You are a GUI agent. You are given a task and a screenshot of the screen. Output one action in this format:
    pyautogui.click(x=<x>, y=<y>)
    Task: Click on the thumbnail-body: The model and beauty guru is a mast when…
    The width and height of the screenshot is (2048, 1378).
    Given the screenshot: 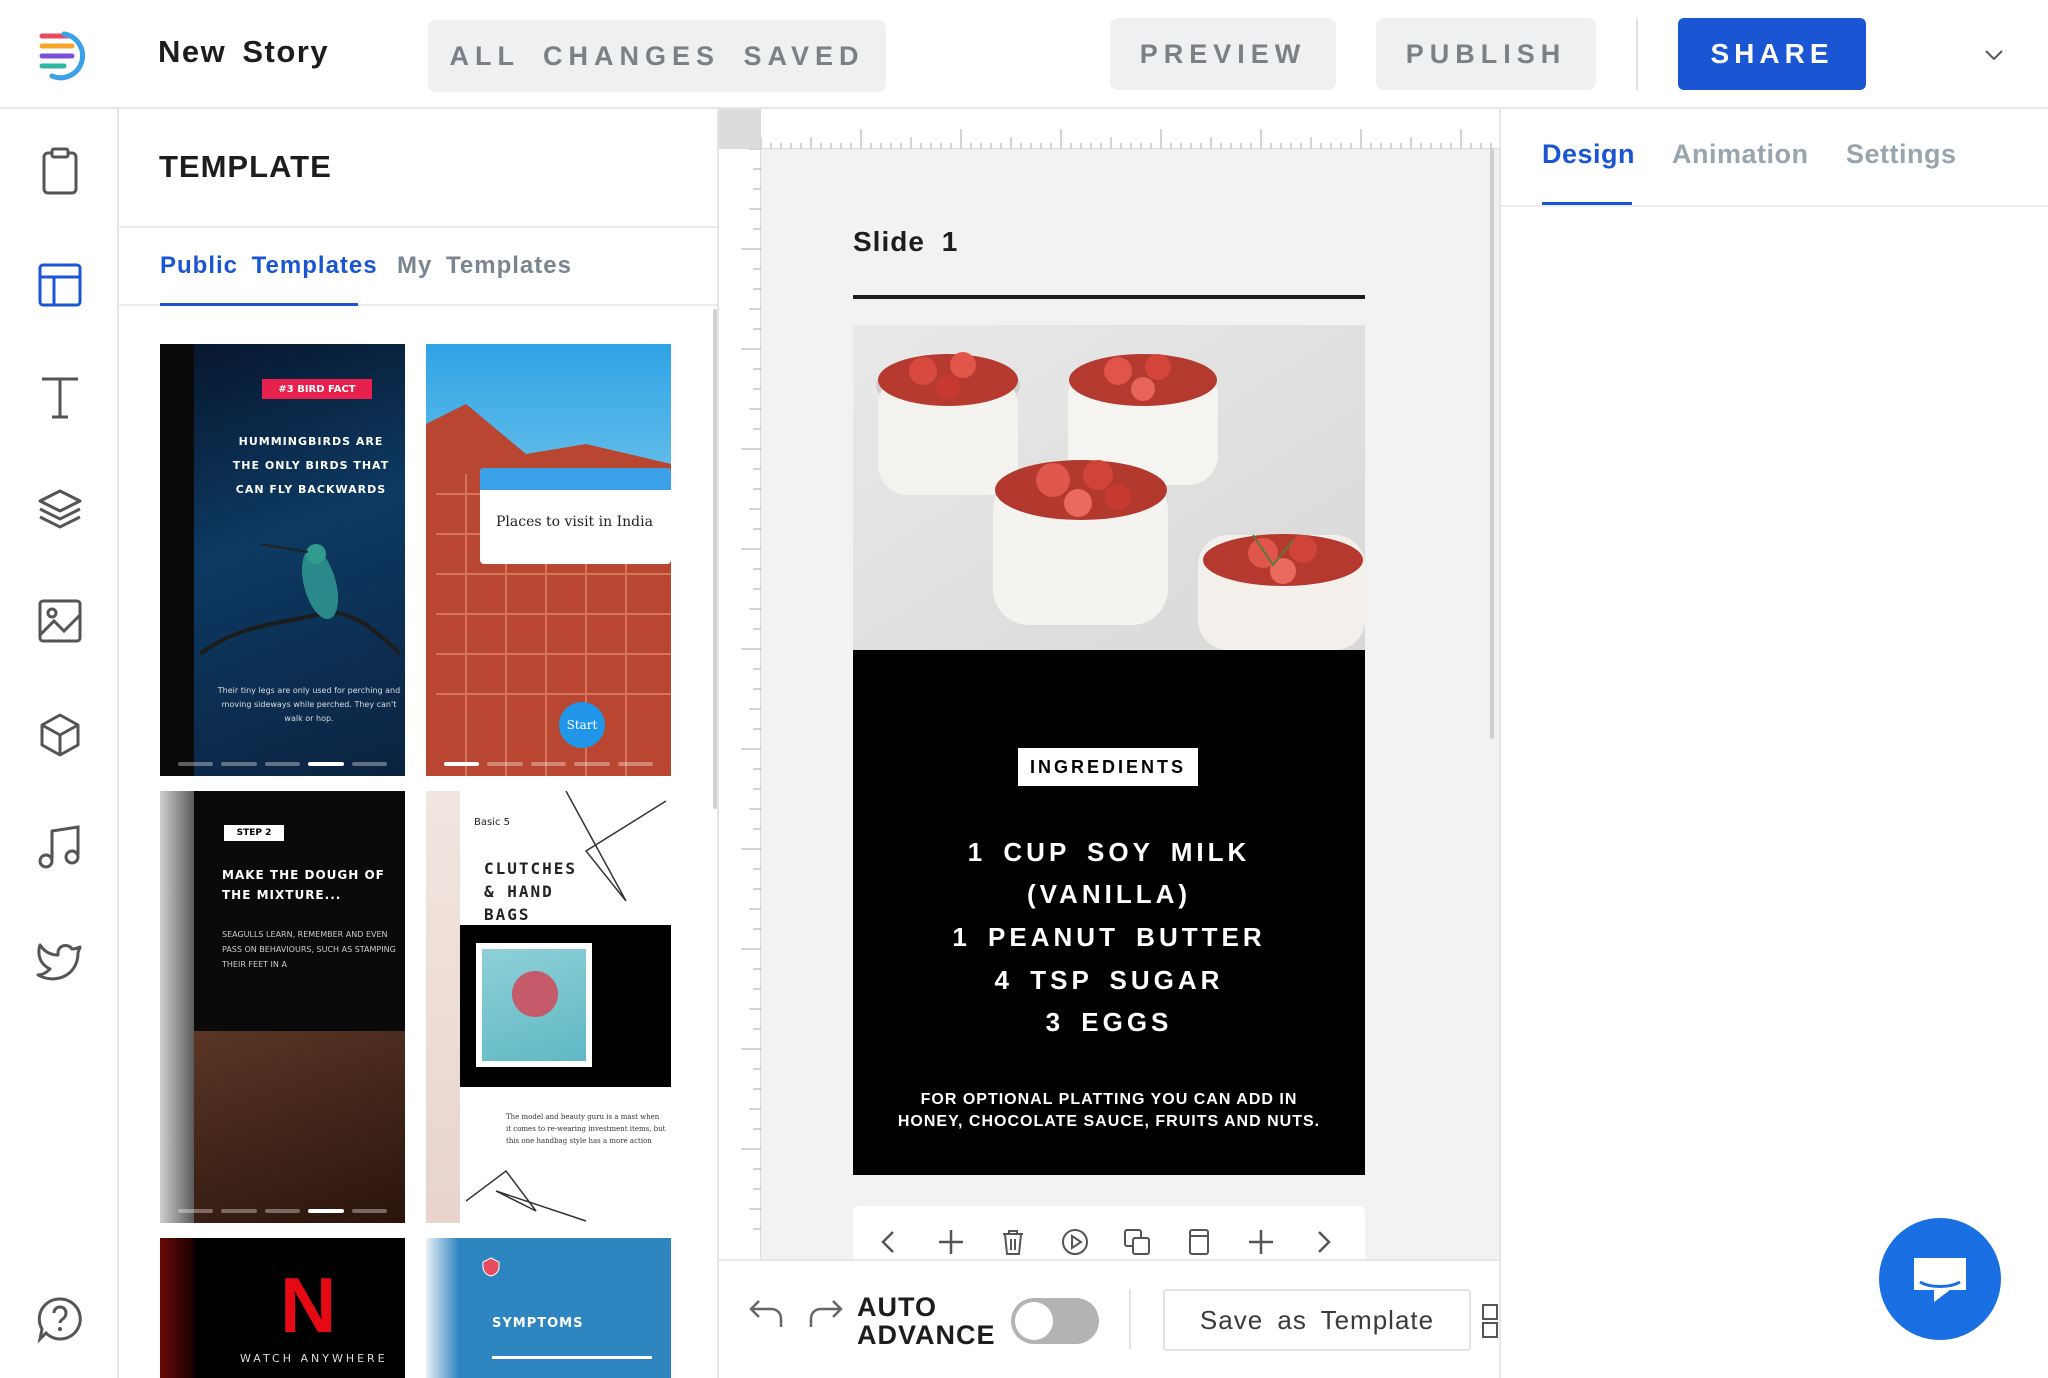 What is the action you would take?
    pyautogui.click(x=586, y=1129)
    